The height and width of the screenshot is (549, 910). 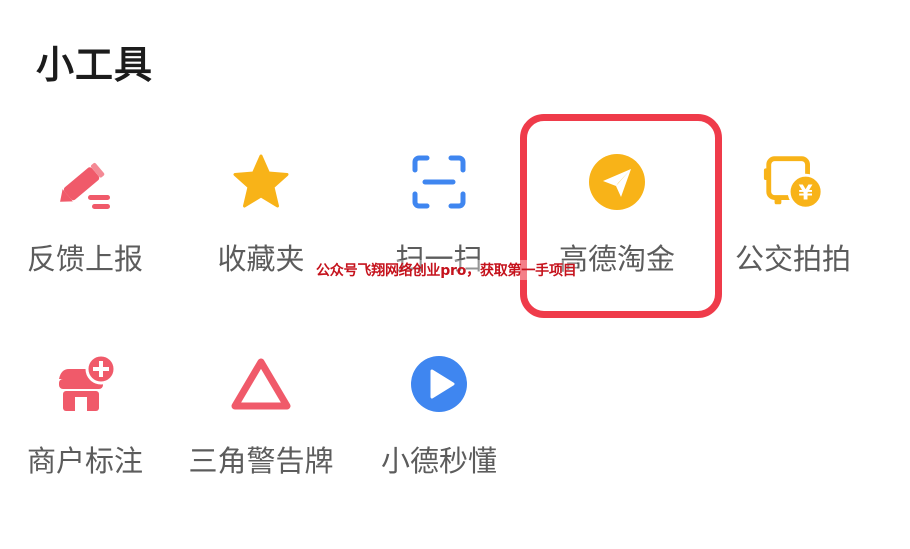 What do you see at coordinates (84, 461) in the screenshot?
I see `tool-label: 商户标注` at bounding box center [84, 461].